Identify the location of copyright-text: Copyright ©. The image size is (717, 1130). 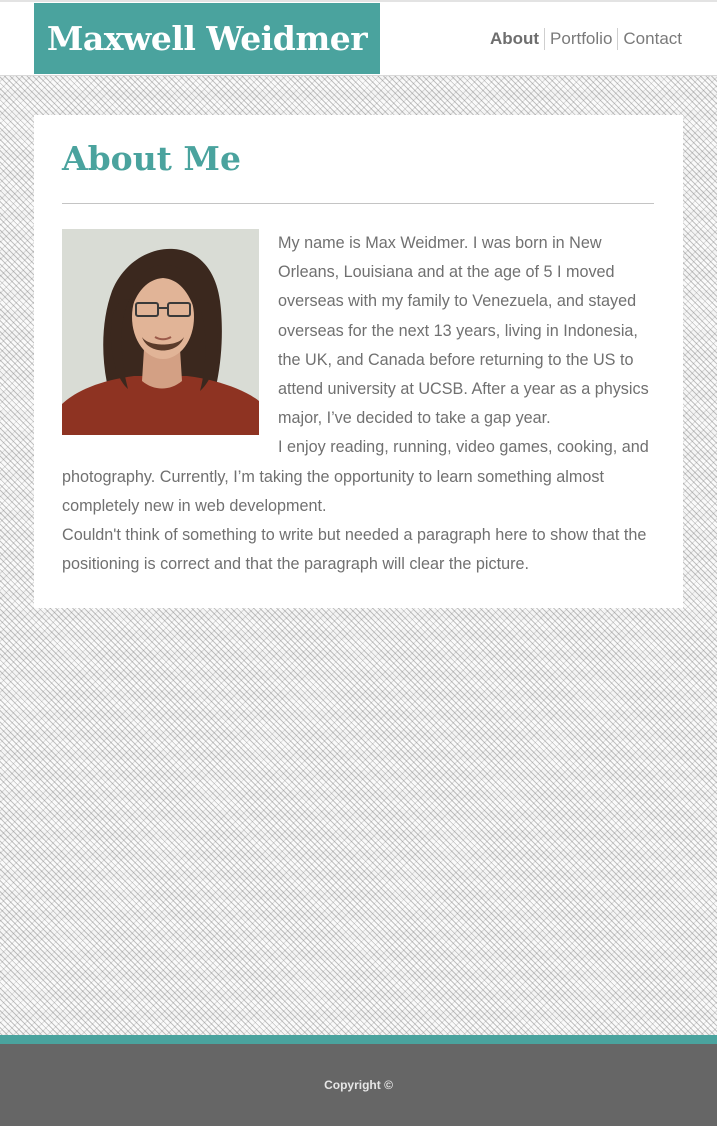
(358, 1085).